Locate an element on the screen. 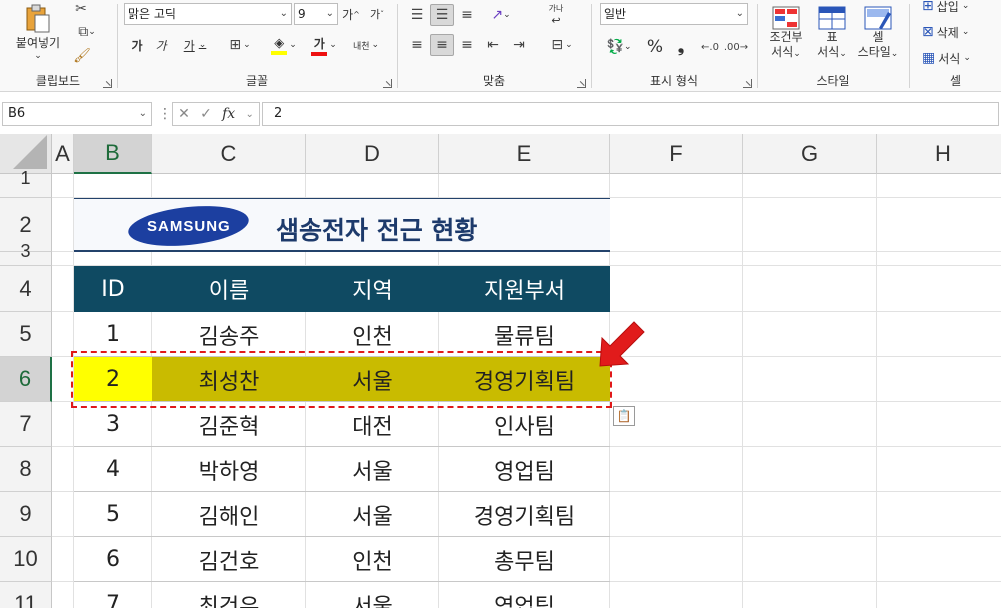  shrink-font-label: 가 is located at coordinates (375, 14).